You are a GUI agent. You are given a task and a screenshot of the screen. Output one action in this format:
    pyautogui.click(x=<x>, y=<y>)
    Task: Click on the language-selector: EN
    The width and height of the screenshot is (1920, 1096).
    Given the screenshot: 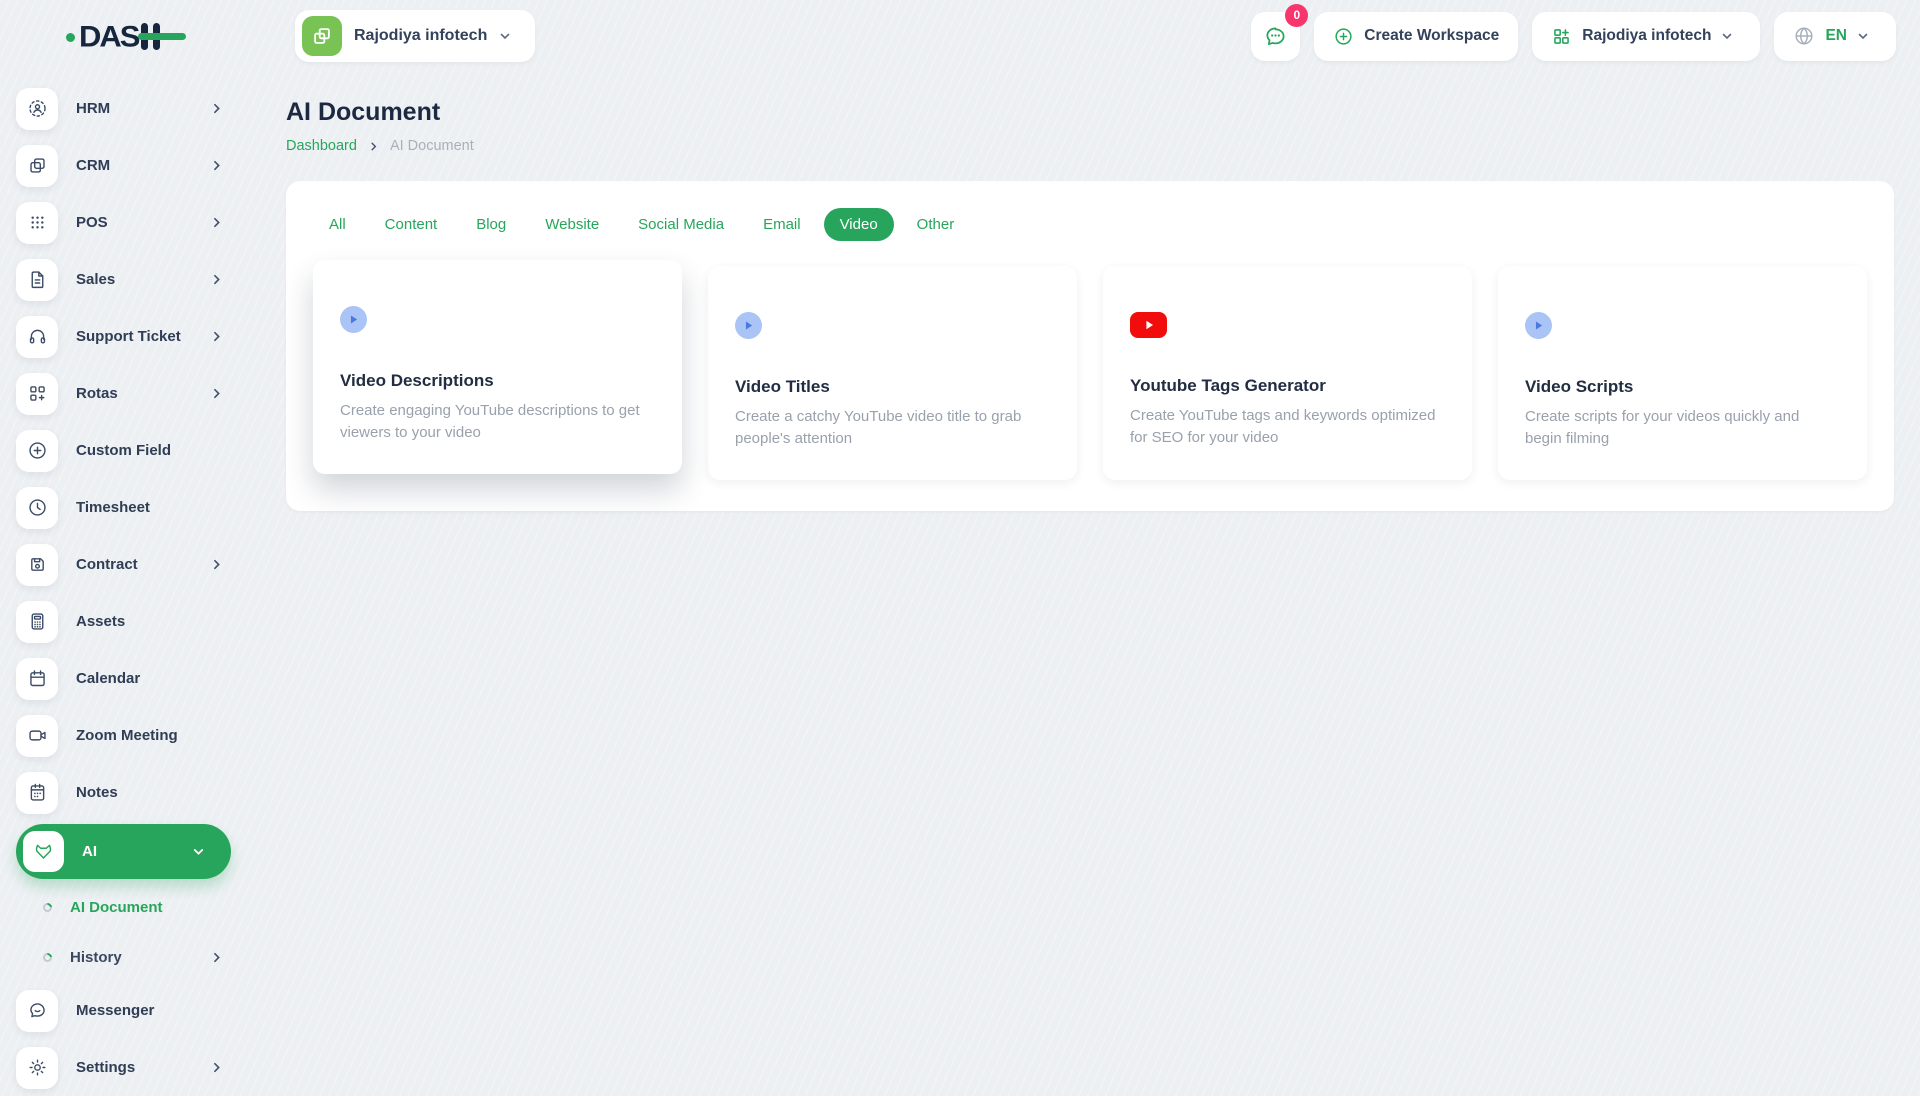 What is the action you would take?
    pyautogui.click(x=1835, y=36)
    